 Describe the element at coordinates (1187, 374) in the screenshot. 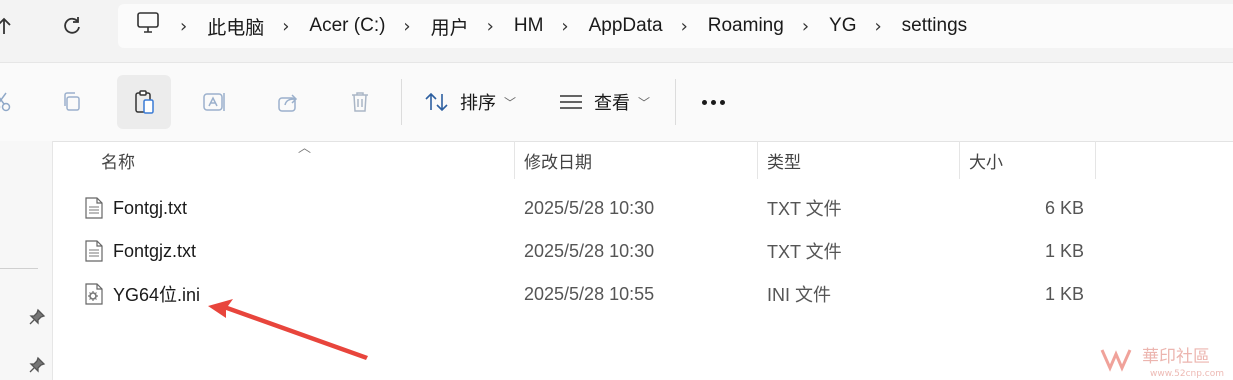

I see `watermark-url: www.52cnp.com` at that location.